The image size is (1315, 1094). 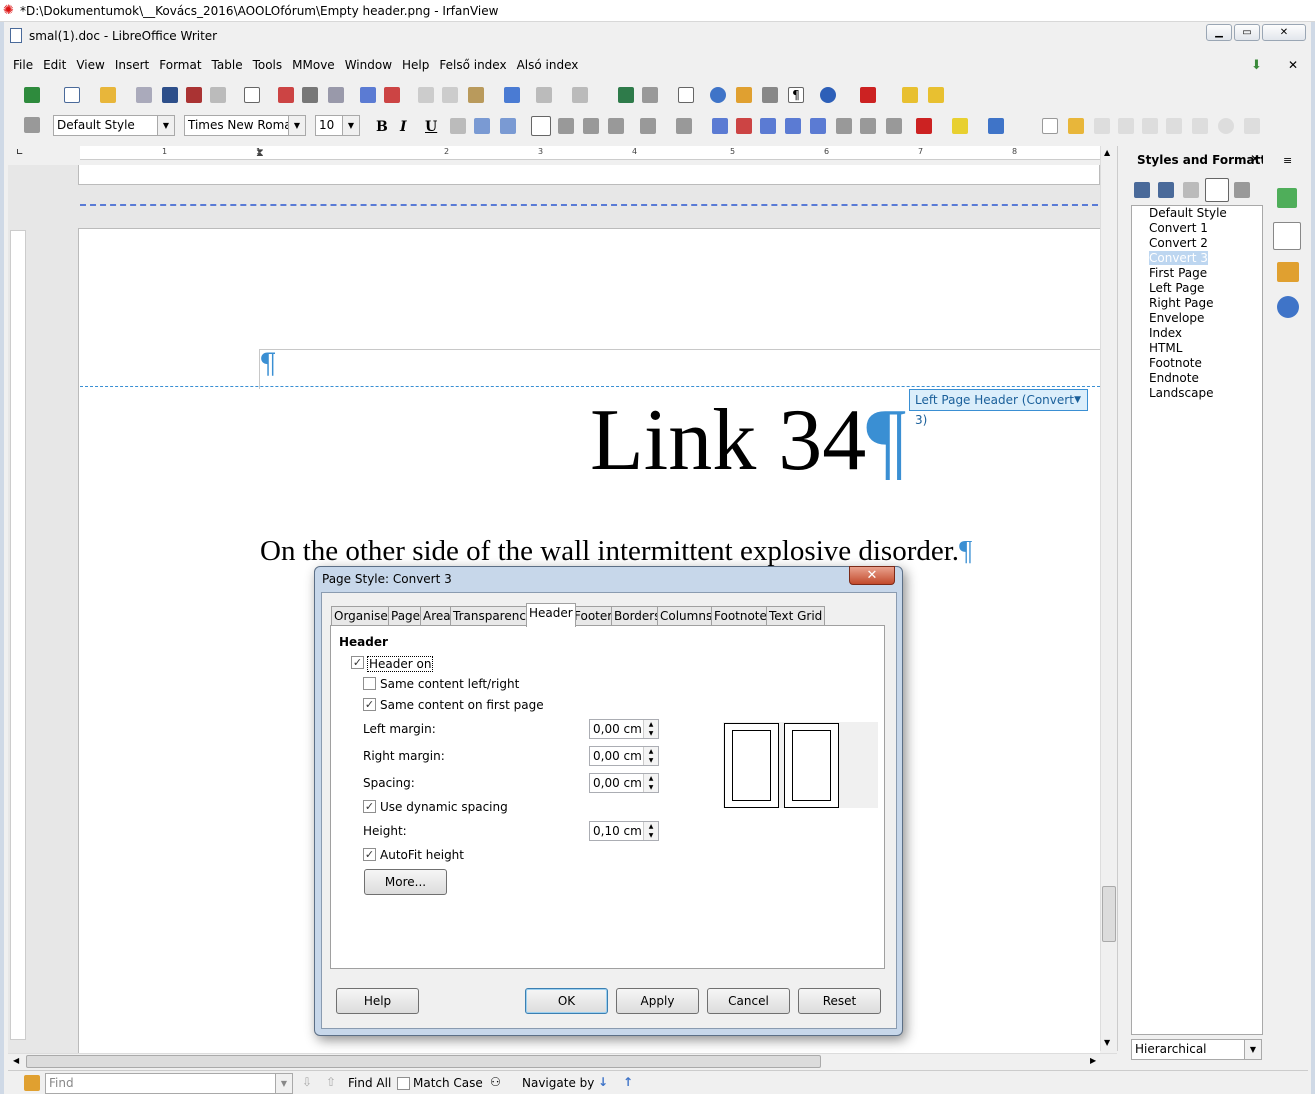 What do you see at coordinates (1093, 1060) in the screenshot?
I see `scroll-right-icon: ▶` at bounding box center [1093, 1060].